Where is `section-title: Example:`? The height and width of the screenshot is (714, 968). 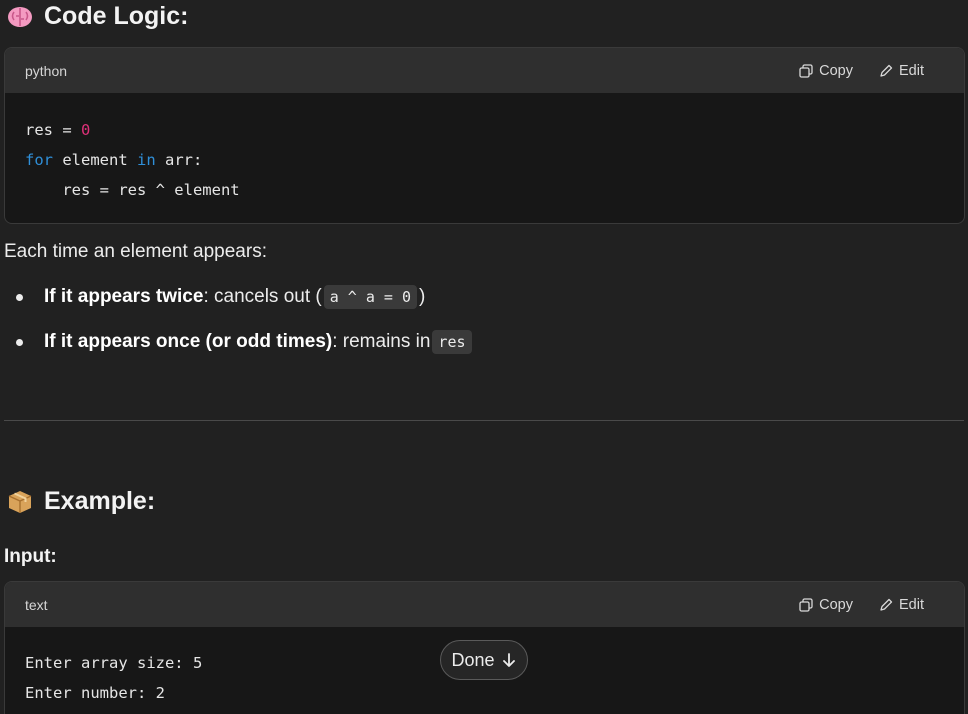
section-title: Example: is located at coordinates (100, 501).